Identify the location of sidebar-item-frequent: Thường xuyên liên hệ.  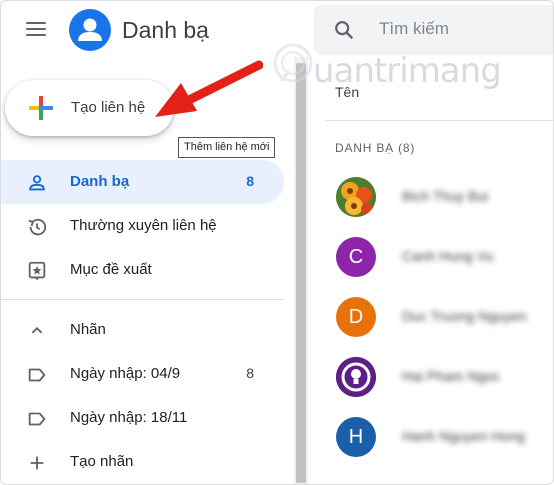
(142, 226).